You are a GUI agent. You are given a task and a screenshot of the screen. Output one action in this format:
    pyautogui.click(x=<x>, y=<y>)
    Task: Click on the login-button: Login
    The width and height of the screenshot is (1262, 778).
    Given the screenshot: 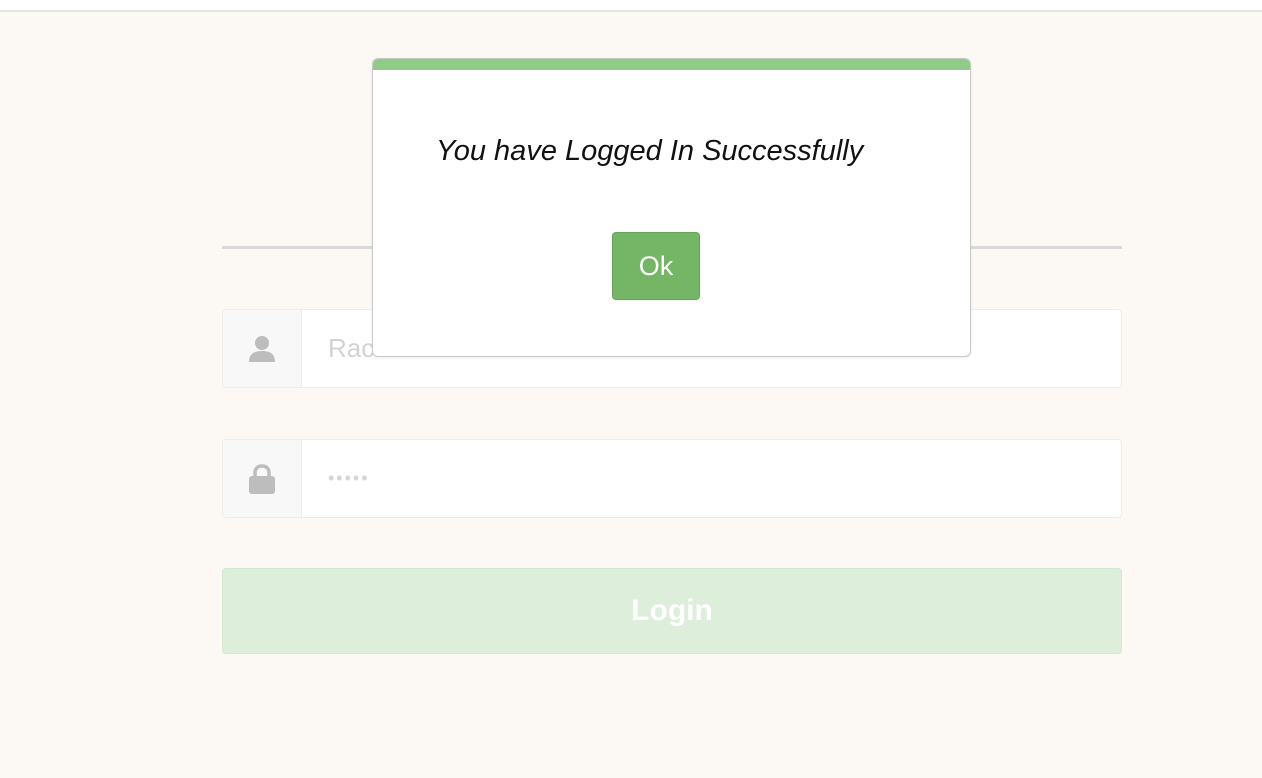 What is the action you would take?
    pyautogui.click(x=672, y=611)
    